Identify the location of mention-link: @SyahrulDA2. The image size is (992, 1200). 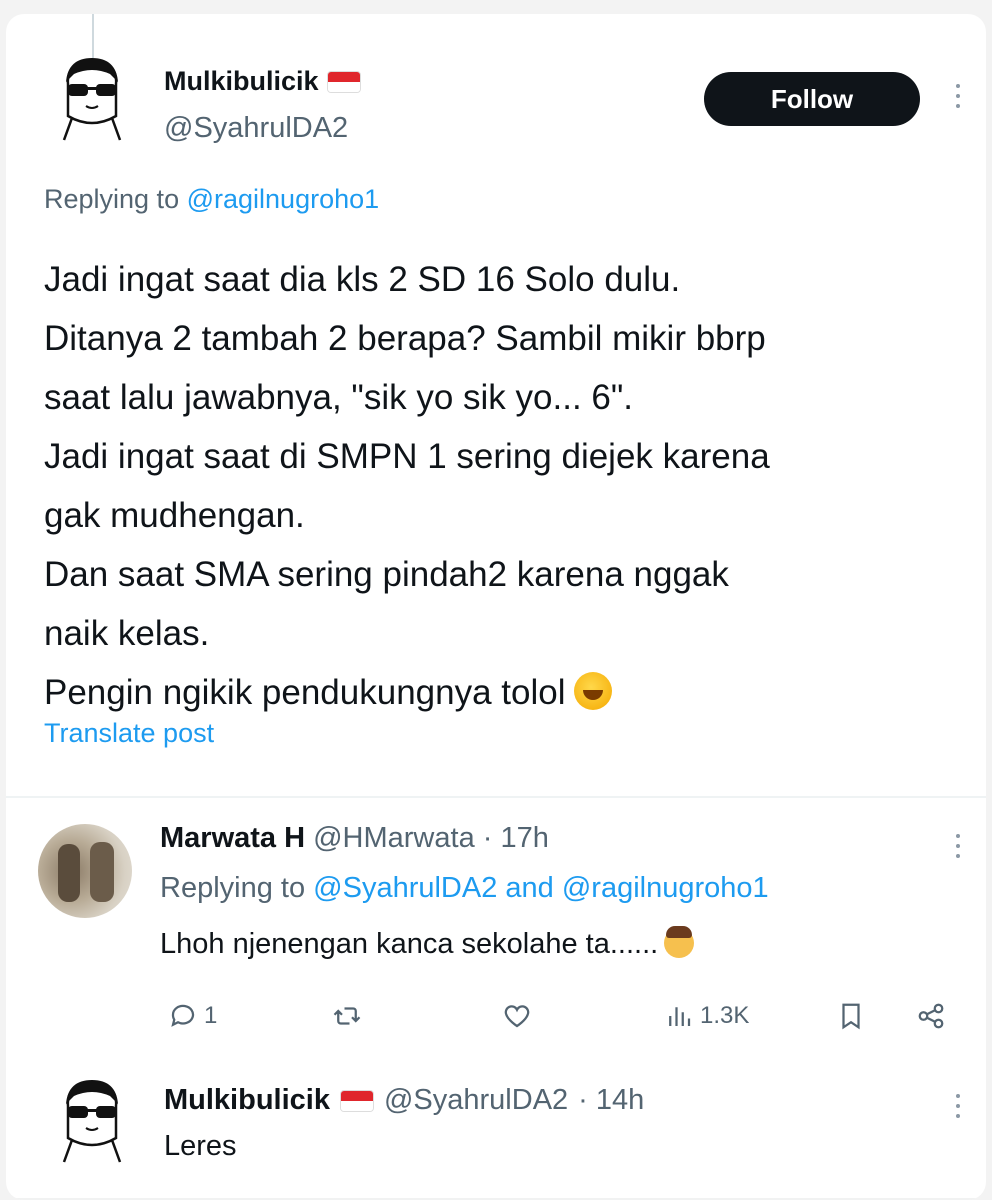
(405, 888).